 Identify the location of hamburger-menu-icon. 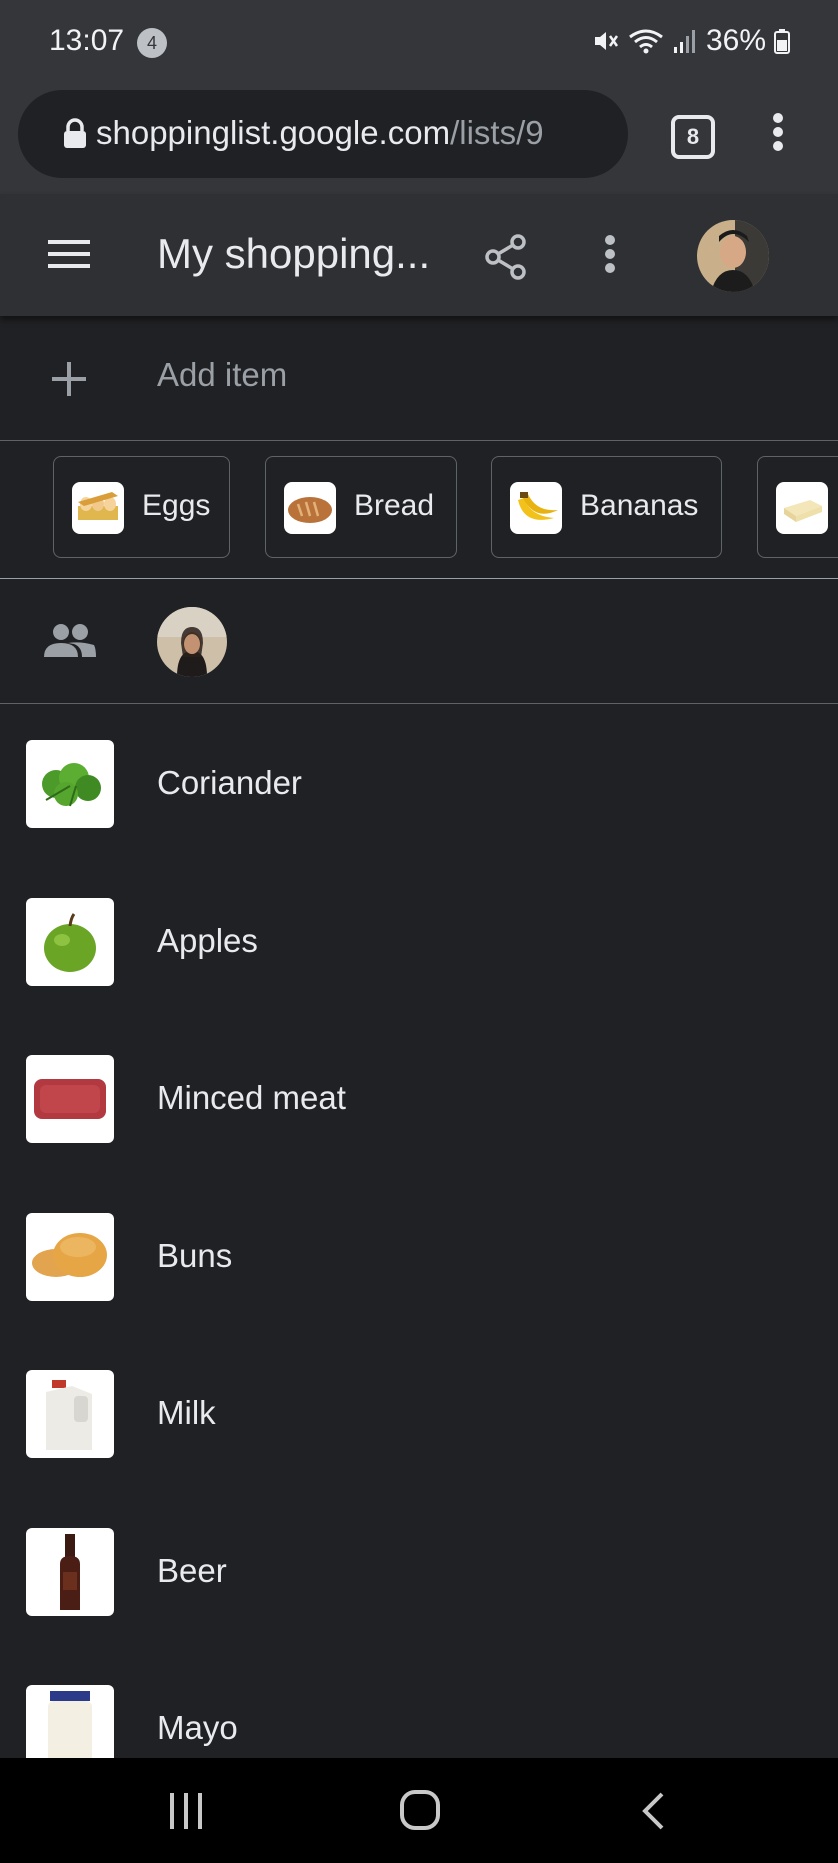
(70, 254).